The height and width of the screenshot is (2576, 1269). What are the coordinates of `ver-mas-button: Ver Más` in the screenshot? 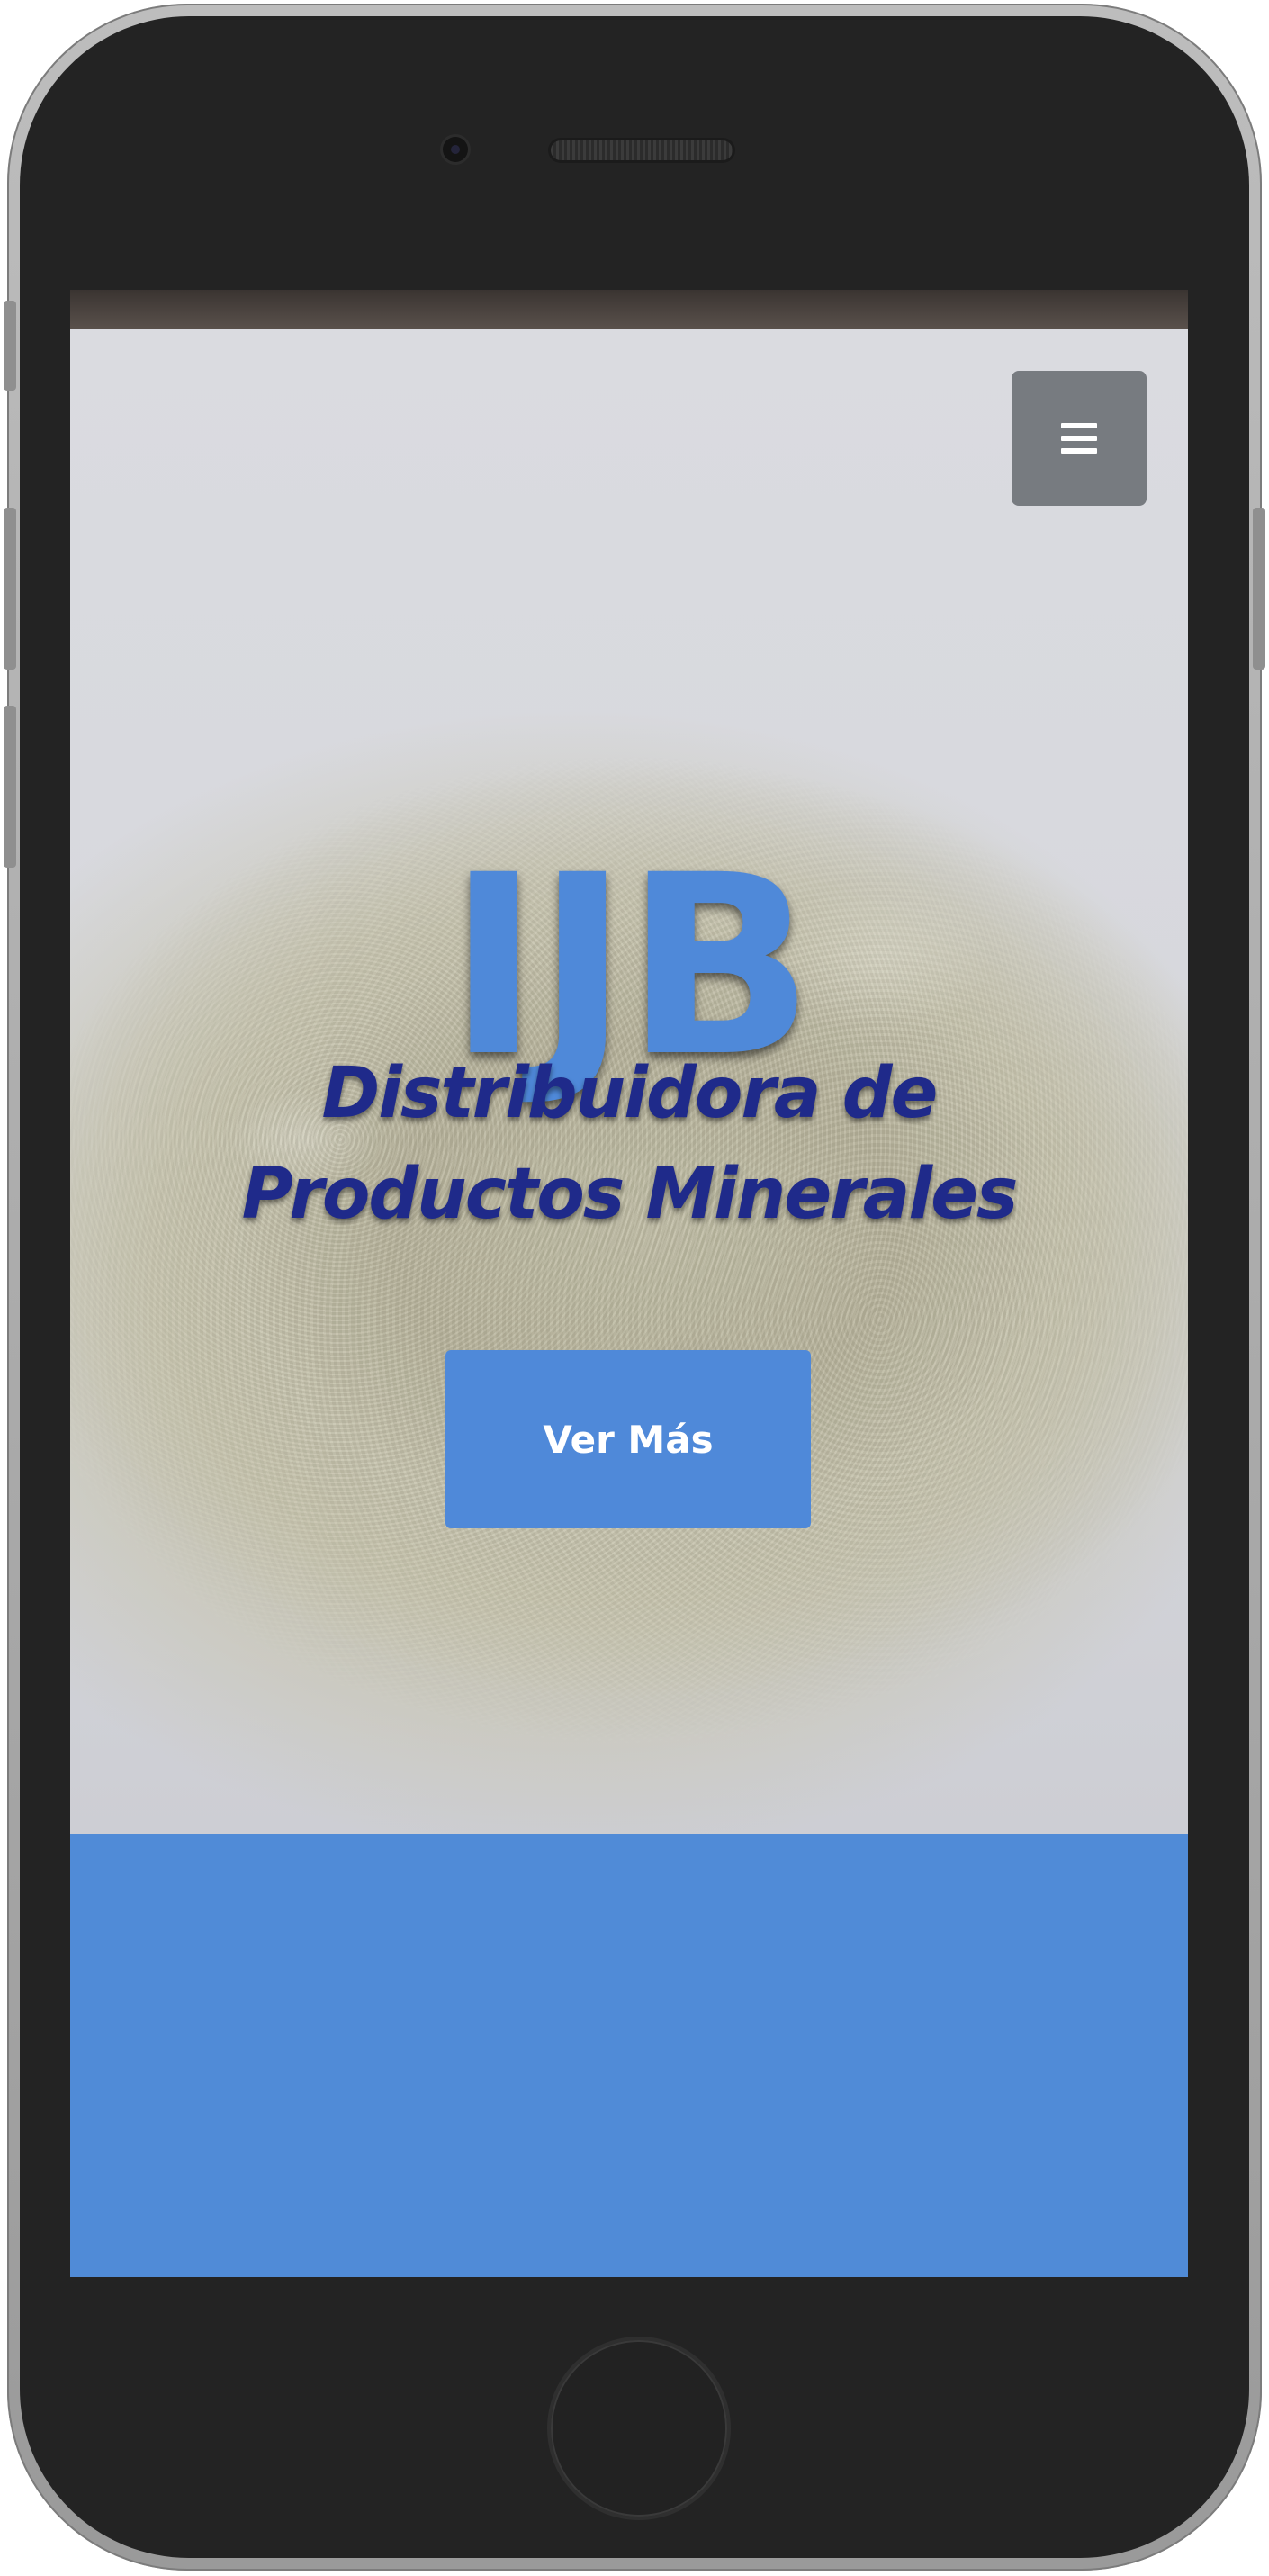 It's located at (628, 1439).